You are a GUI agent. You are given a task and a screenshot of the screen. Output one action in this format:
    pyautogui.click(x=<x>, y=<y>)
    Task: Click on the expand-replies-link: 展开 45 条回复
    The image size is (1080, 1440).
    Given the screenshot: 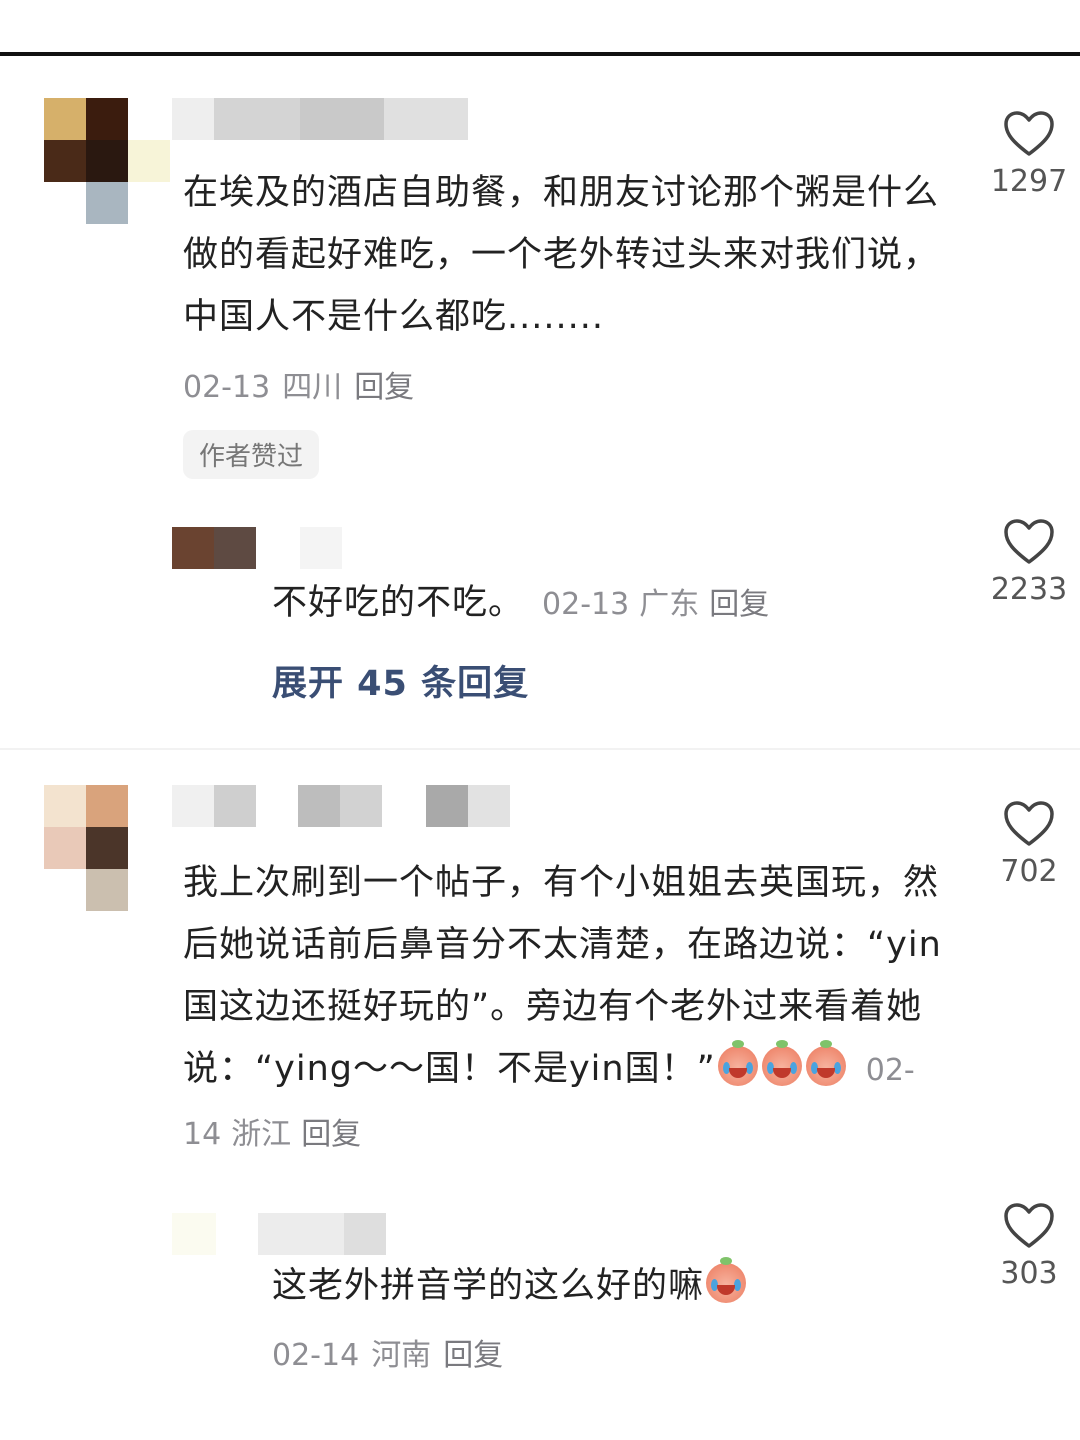 What is the action you would take?
    pyautogui.click(x=400, y=680)
    